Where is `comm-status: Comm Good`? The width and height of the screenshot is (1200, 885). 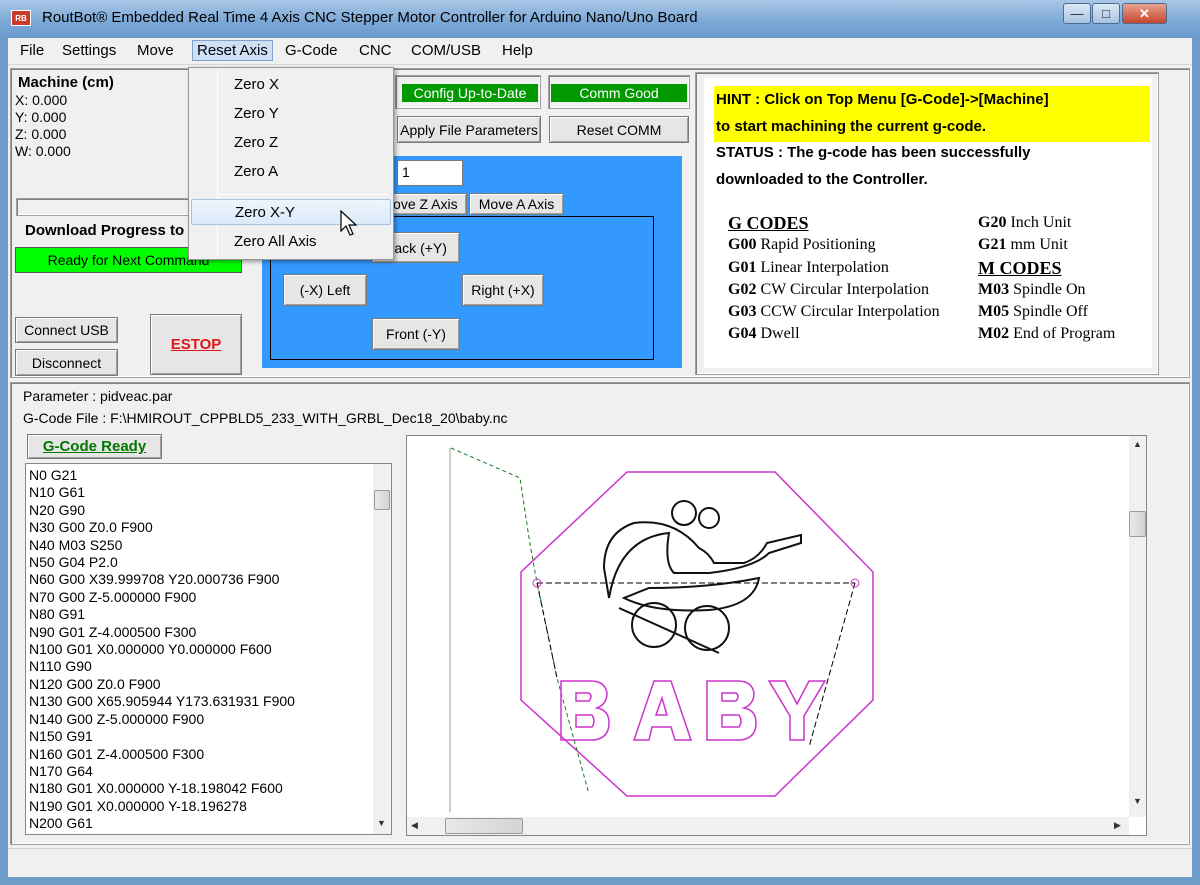
comm-status: Comm Good is located at coordinates (619, 93).